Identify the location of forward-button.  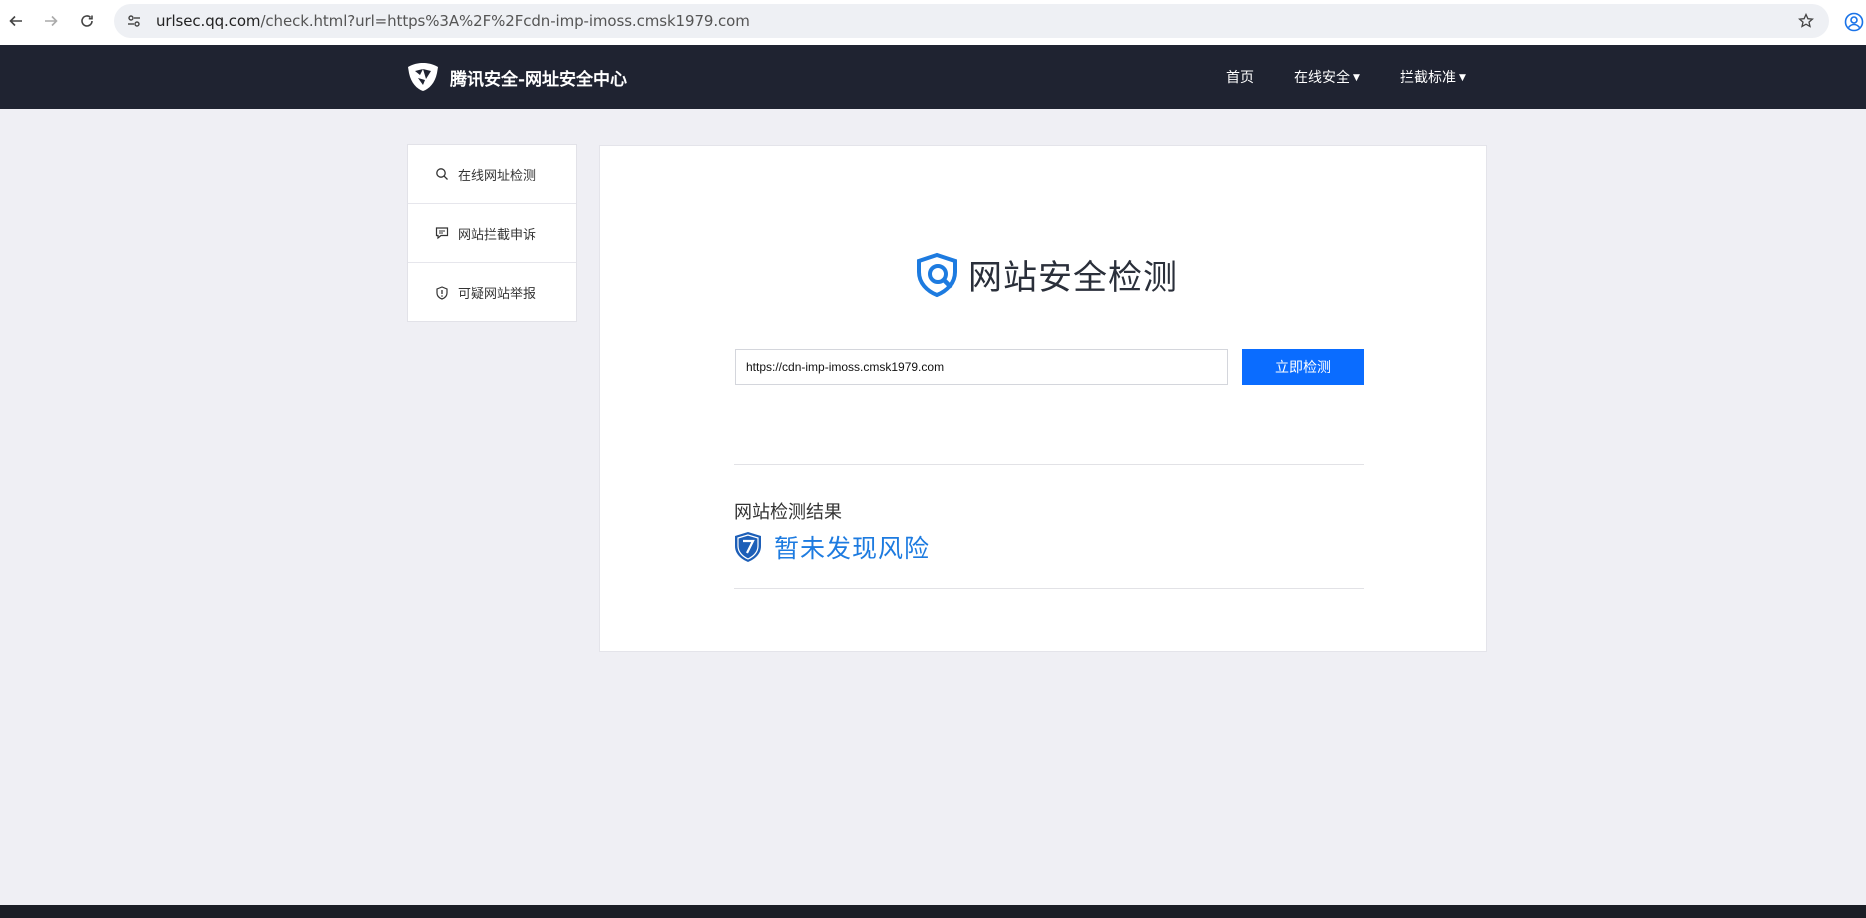
(51, 21).